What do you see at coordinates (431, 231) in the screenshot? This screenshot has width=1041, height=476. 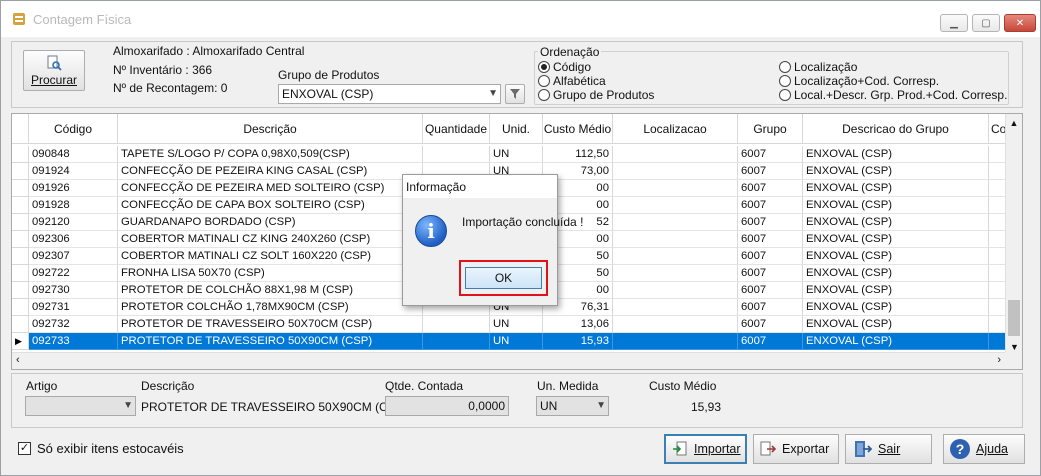 I see `info-icon: i` at bounding box center [431, 231].